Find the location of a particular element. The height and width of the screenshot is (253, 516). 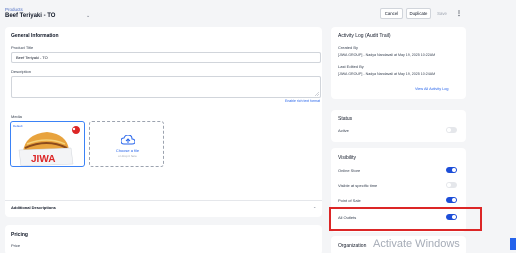

price-label: Price is located at coordinates (16, 245).